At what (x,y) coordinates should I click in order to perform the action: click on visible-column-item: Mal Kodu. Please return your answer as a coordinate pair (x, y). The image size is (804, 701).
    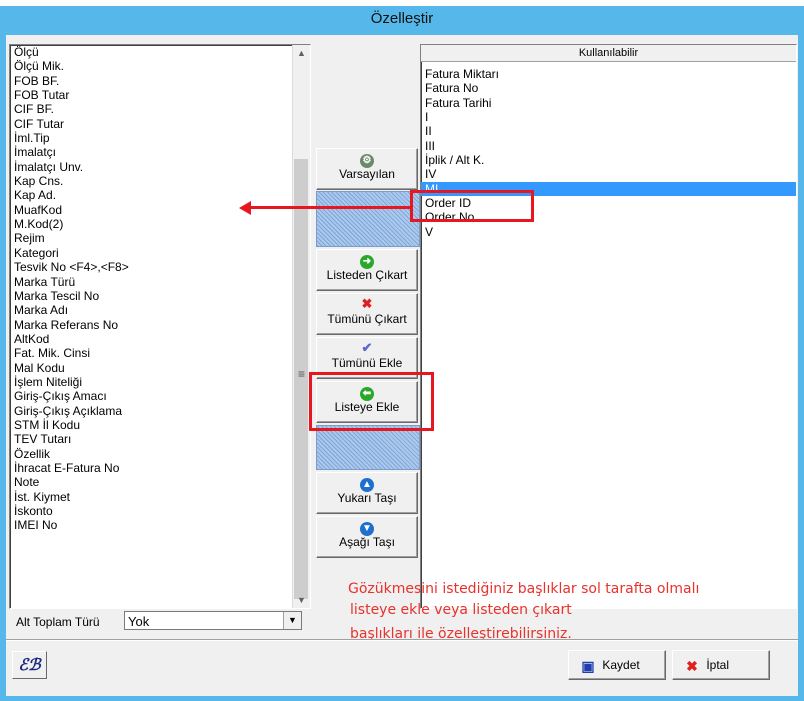
    Looking at the image, I should click on (160, 368).